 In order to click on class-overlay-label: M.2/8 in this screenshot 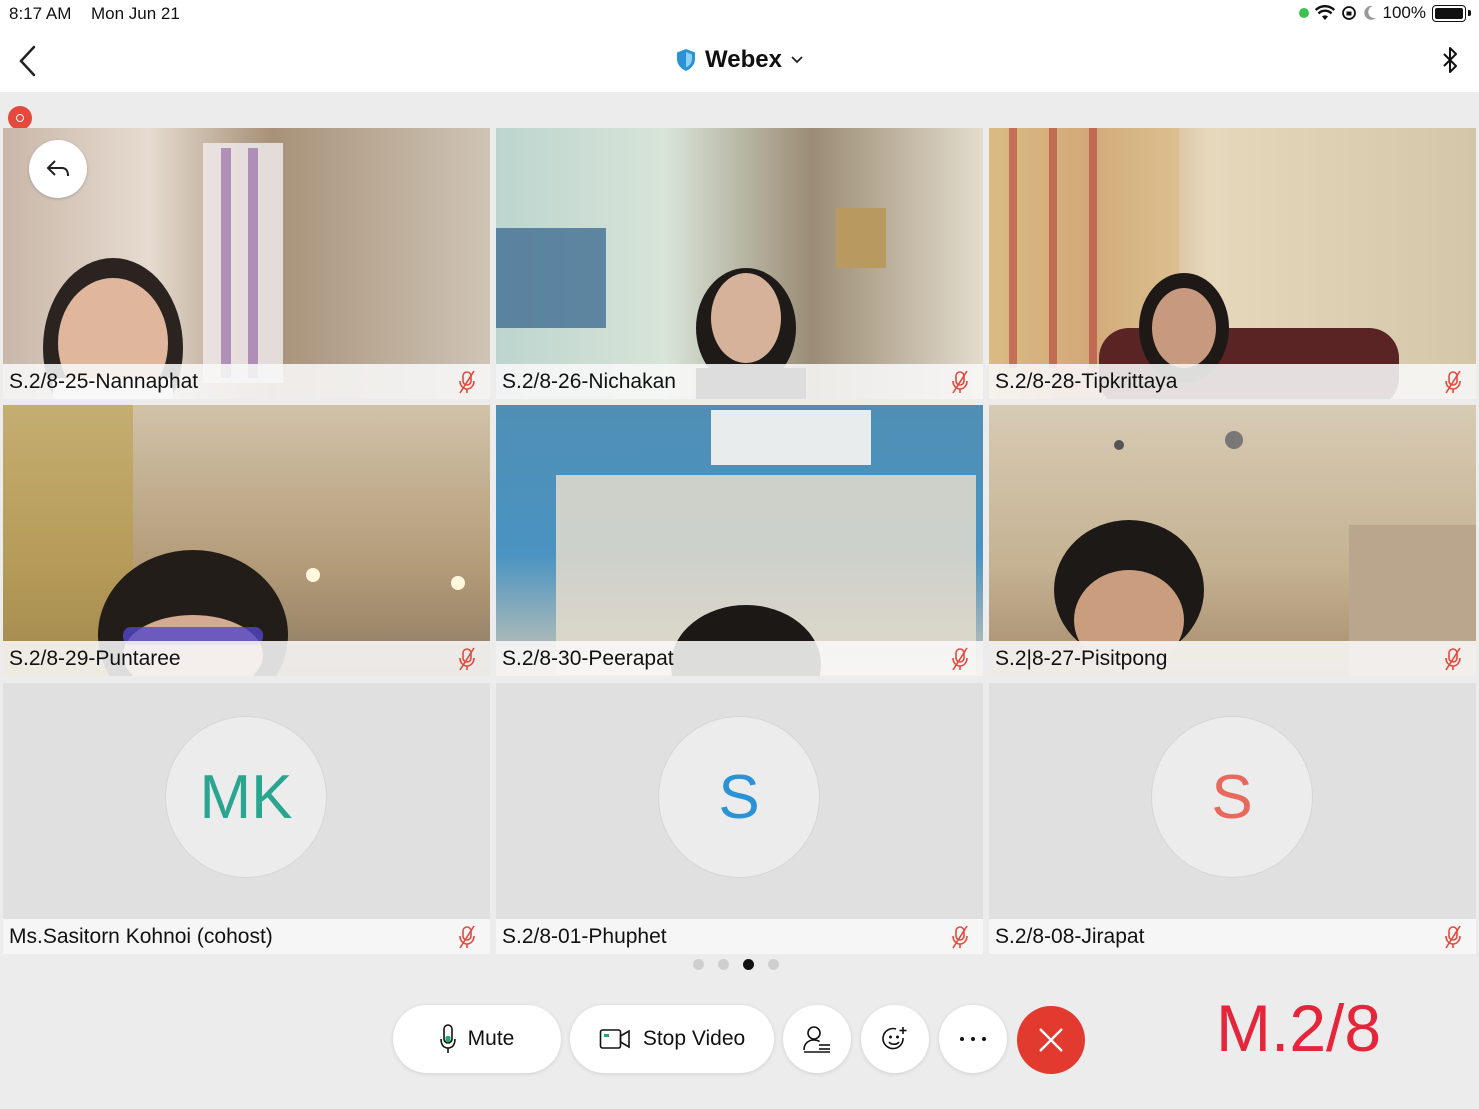, I will do `click(1299, 1028)`.